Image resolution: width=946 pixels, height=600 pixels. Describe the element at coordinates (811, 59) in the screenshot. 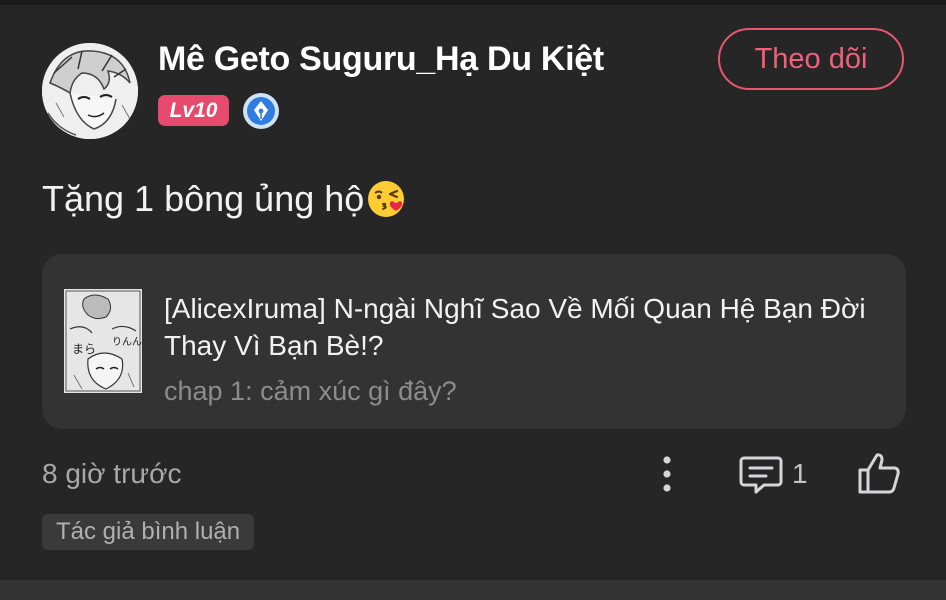

I see `follow-button: Theo dõi` at that location.